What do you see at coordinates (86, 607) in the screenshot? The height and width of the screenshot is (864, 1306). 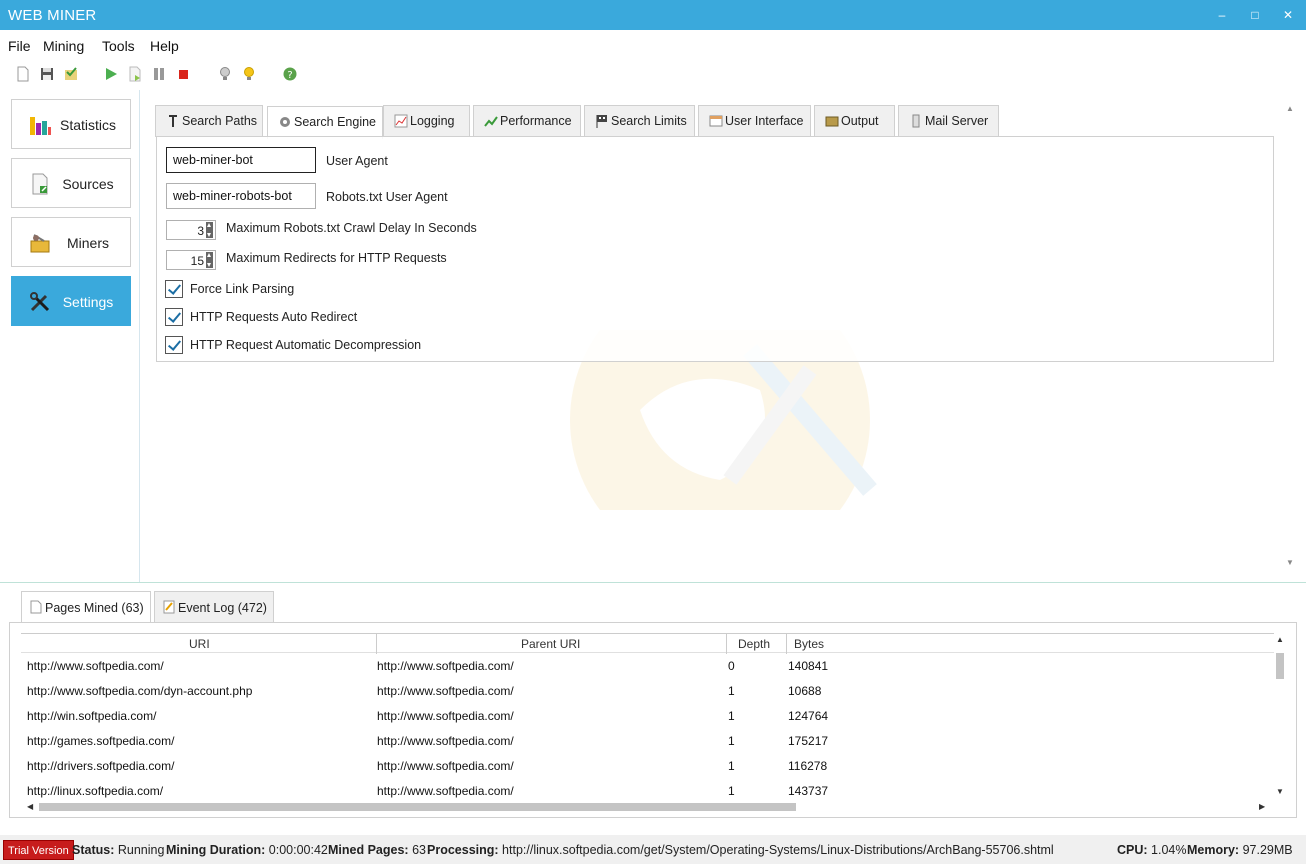 I see `tab-pages-mined: Pages Mined (63)` at bounding box center [86, 607].